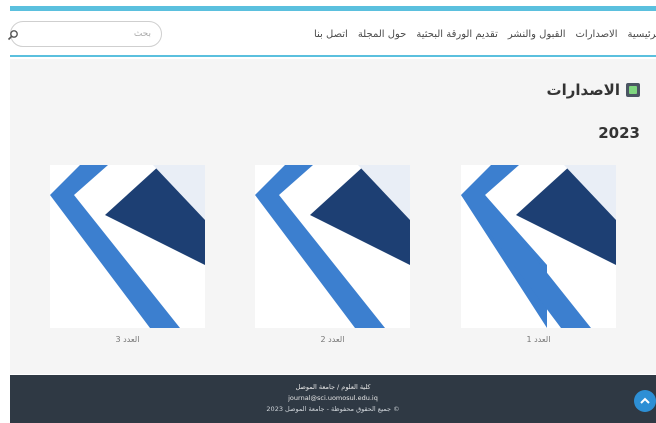 Image resolution: width=656 pixels, height=423 pixels. What do you see at coordinates (457, 34) in the screenshot?
I see `nav-submit-paper: تقديم الورقة البحثية` at bounding box center [457, 34].